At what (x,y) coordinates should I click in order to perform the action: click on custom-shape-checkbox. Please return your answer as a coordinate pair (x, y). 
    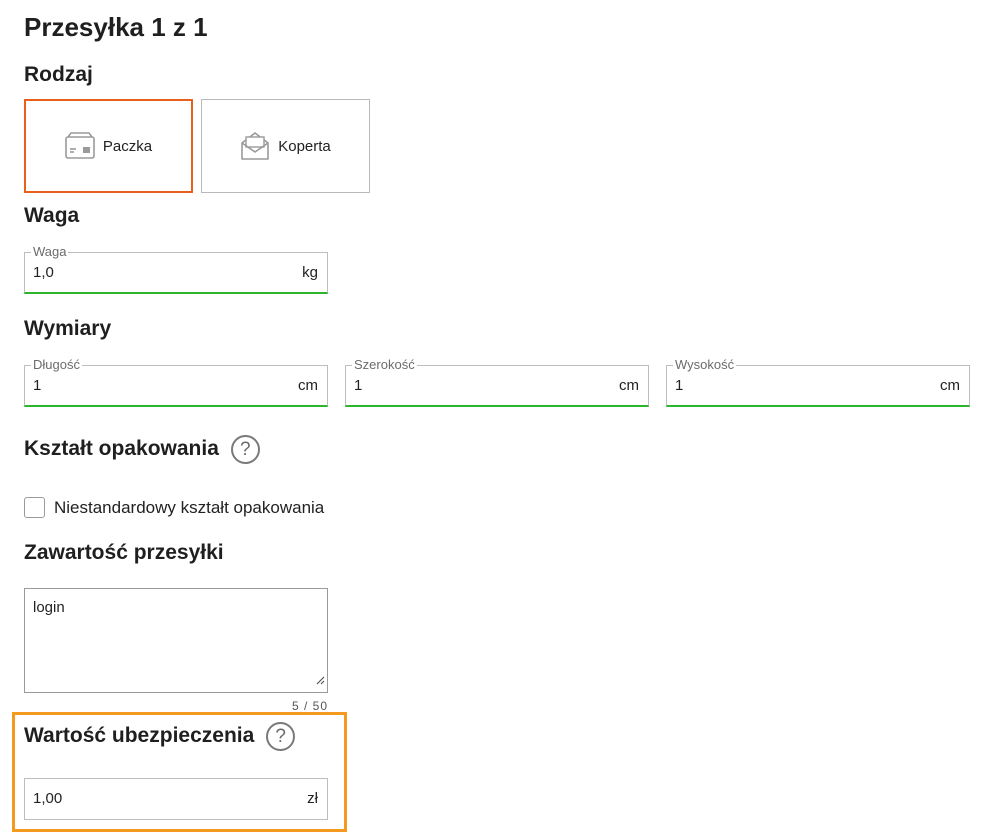
    Looking at the image, I should click on (34, 507).